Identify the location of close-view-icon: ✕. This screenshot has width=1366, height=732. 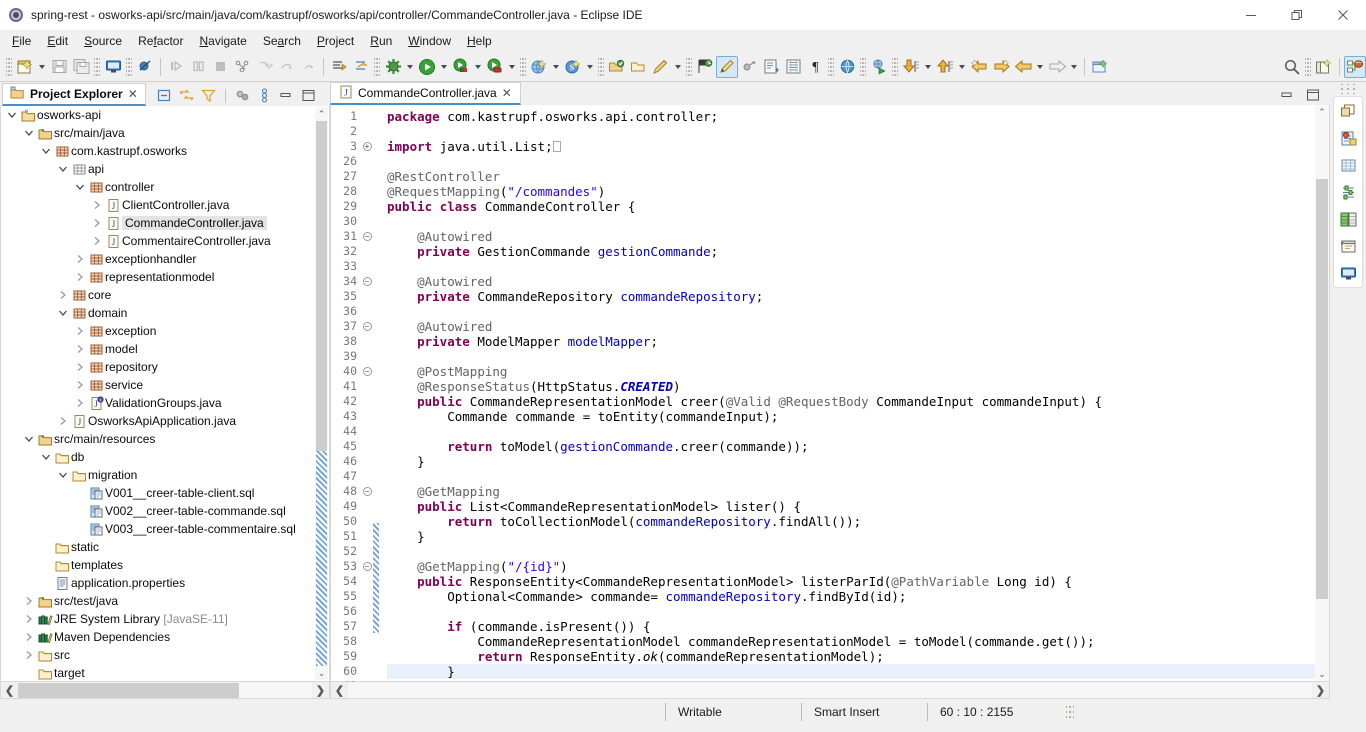
(133, 94).